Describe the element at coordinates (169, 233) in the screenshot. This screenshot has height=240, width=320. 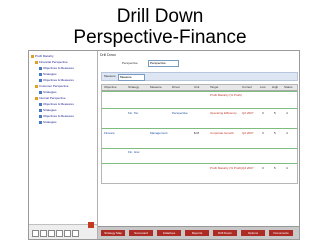
I see `tab-initiatives: Initiatives` at that location.